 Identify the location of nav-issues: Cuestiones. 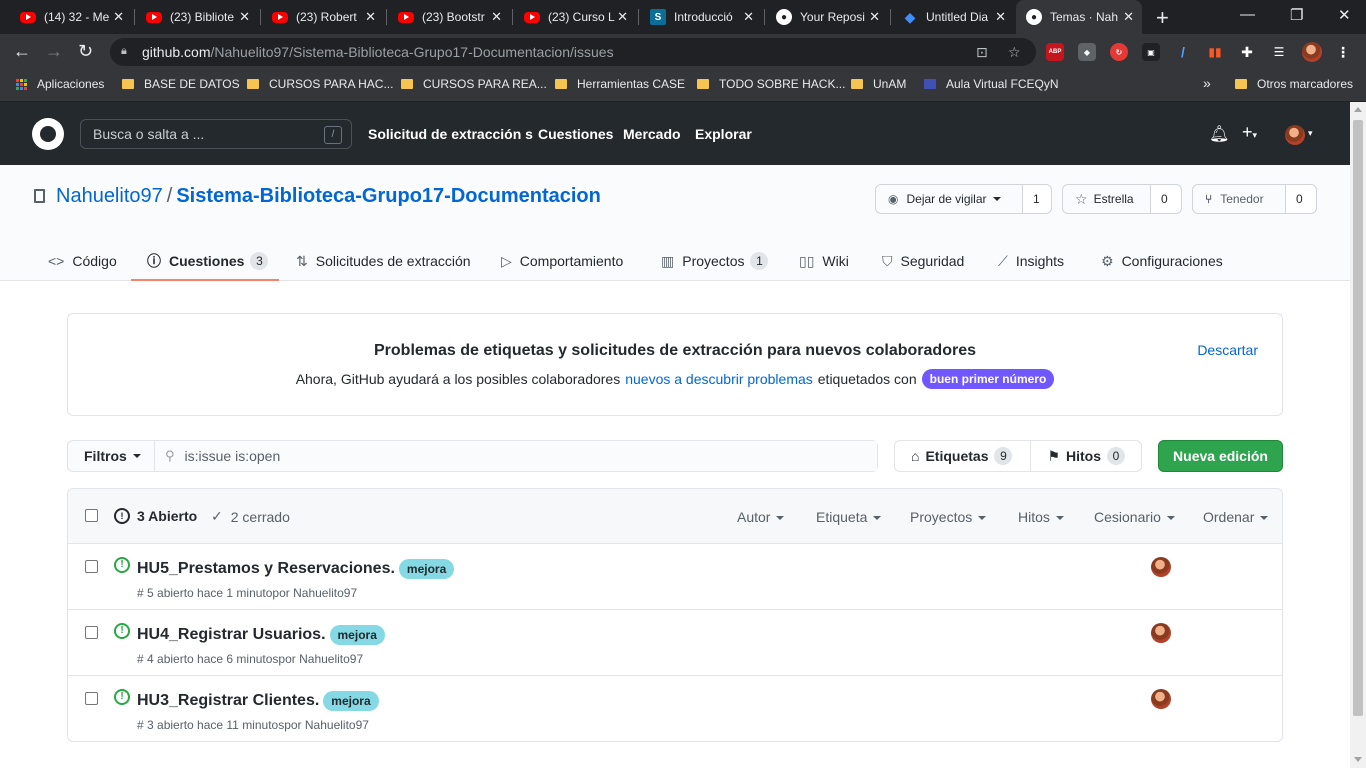
(575, 134).